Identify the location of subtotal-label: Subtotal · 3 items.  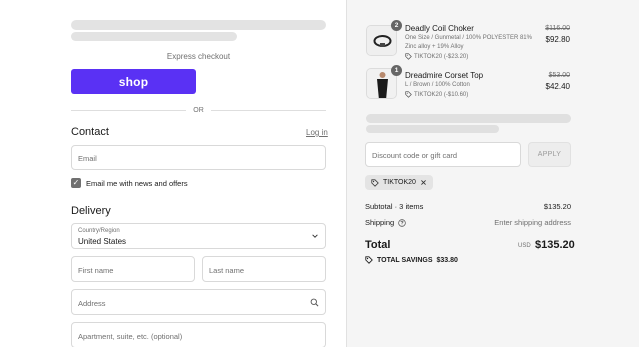
(394, 206).